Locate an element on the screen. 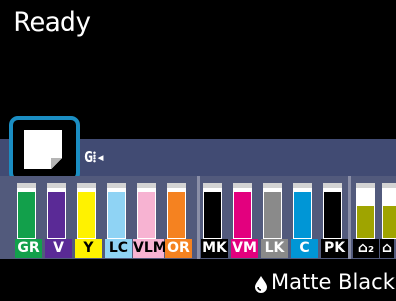 Image resolution: width=396 pixels, height=301 pixels. ink-label: LK is located at coordinates (274, 248).